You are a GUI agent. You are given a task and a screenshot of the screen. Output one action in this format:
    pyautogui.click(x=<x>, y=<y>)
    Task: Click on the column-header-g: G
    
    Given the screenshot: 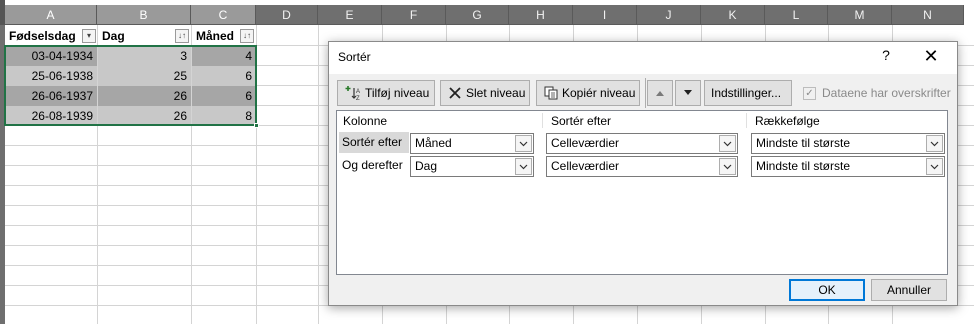 What is the action you would take?
    pyautogui.click(x=477, y=15)
    